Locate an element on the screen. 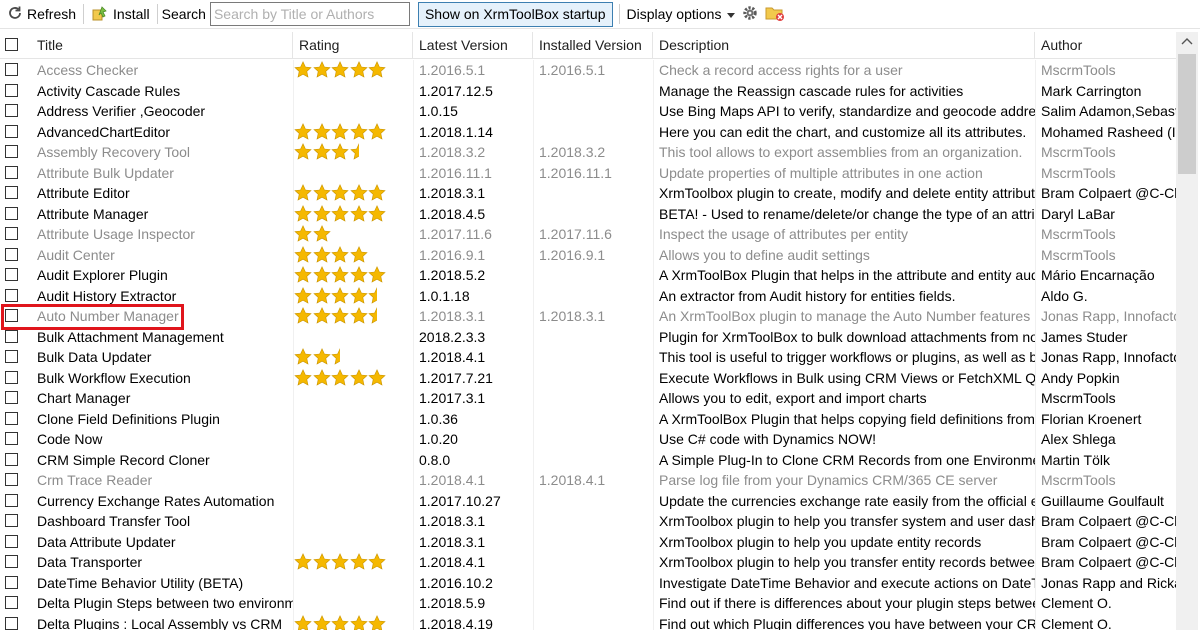 Image resolution: width=1200 pixels, height=630 pixels. plugin-title: Dashboard Transfer Tool is located at coordinates (114, 521).